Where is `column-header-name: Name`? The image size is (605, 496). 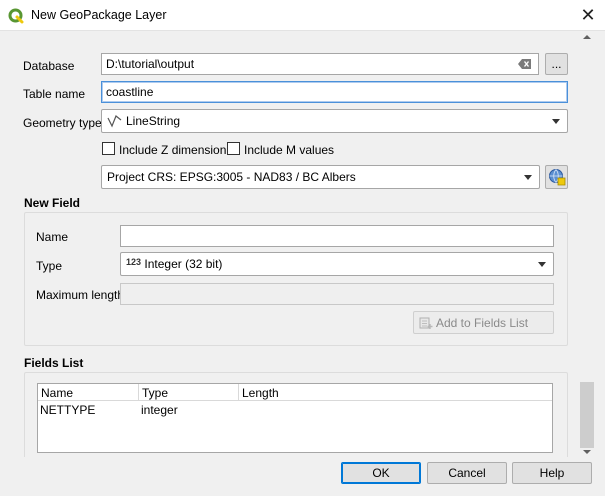 column-header-name: Name is located at coordinates (88, 392).